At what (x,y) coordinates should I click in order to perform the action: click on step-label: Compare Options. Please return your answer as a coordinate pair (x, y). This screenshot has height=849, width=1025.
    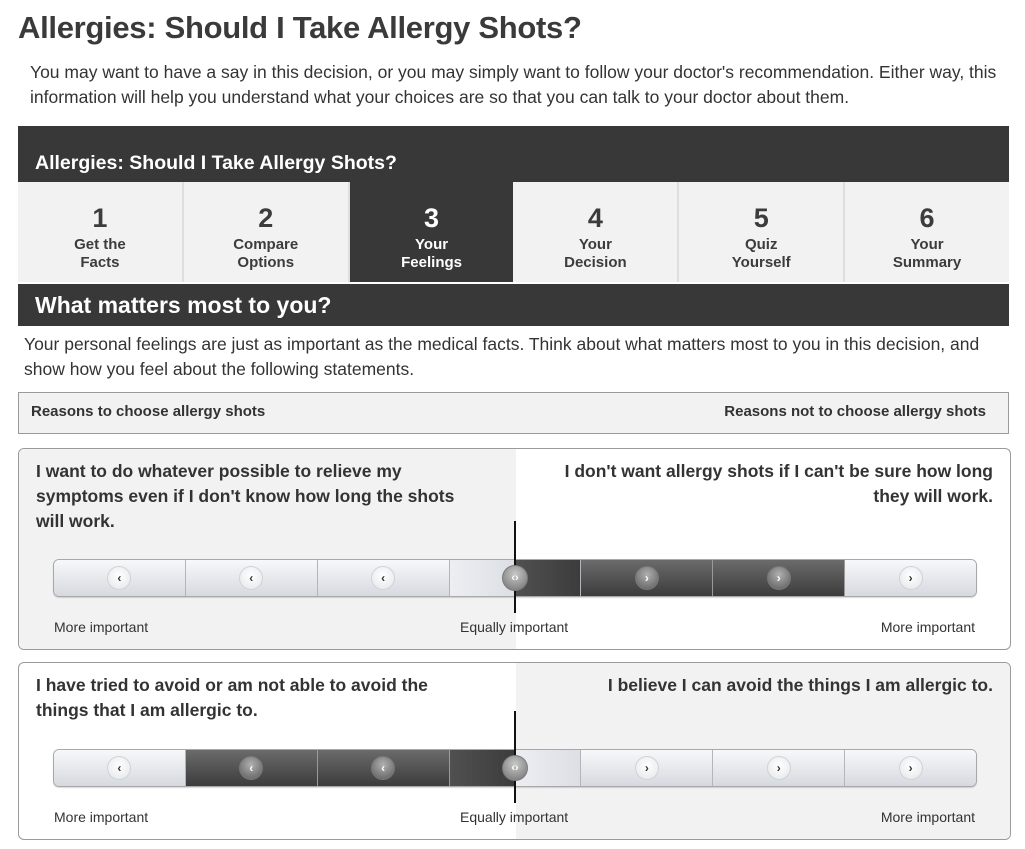
    Looking at the image, I should click on (266, 253).